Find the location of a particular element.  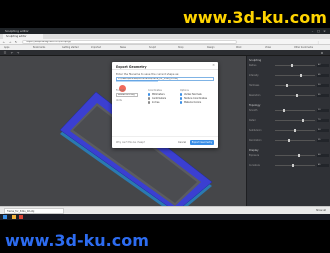

dialog-title: Export Geometry is located at coordinates (131, 66).